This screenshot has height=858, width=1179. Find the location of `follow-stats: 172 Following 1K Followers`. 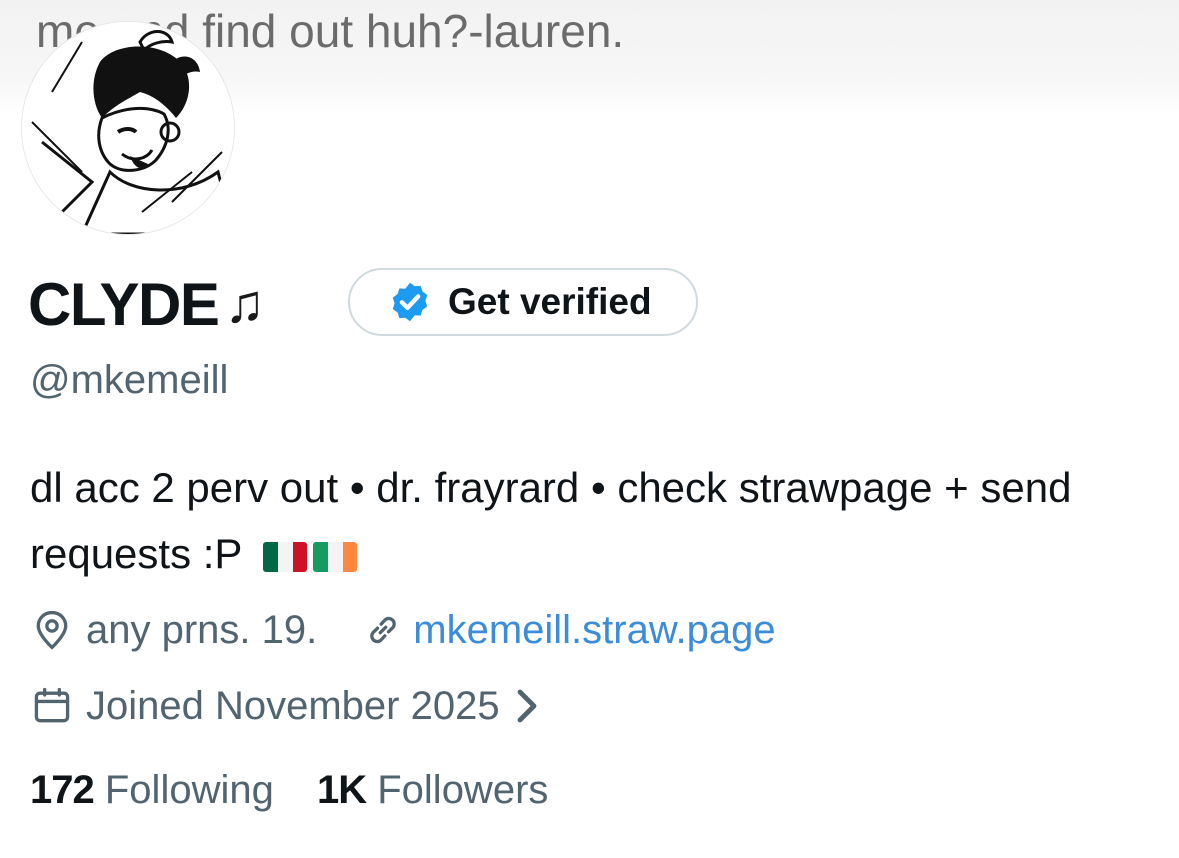

follow-stats: 172 Following 1K Followers is located at coordinates (289, 790).